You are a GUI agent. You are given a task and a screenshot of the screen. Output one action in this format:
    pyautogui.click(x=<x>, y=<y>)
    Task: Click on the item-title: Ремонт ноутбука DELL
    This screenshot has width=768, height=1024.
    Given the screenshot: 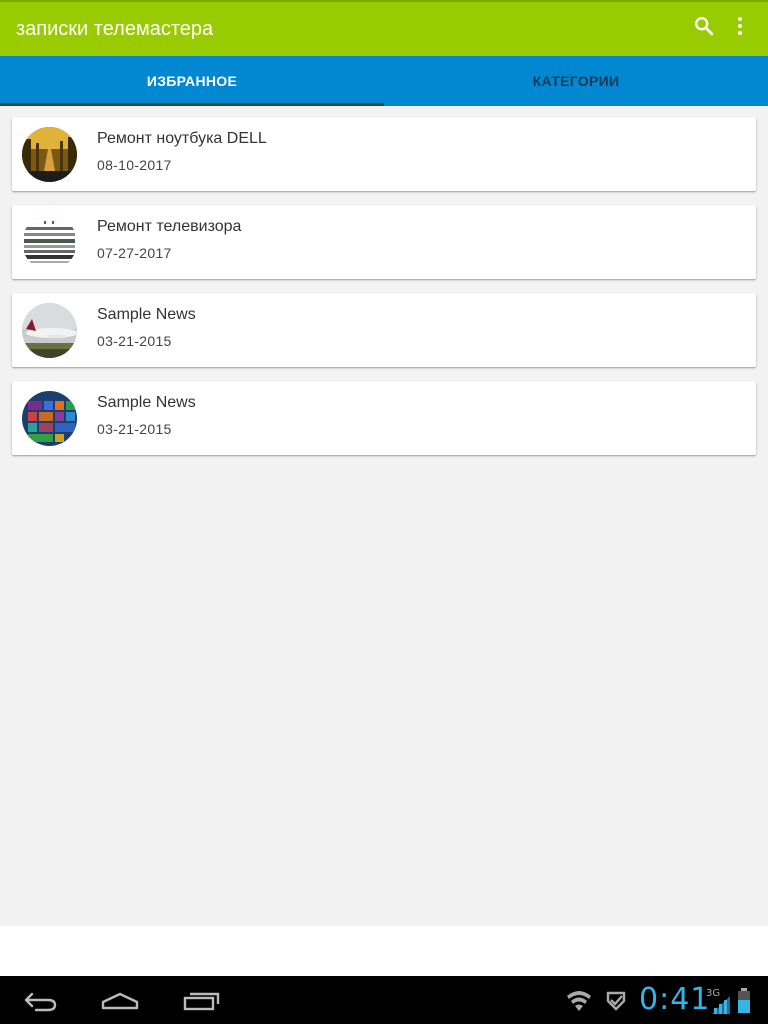 What is the action you would take?
    pyautogui.click(x=182, y=138)
    